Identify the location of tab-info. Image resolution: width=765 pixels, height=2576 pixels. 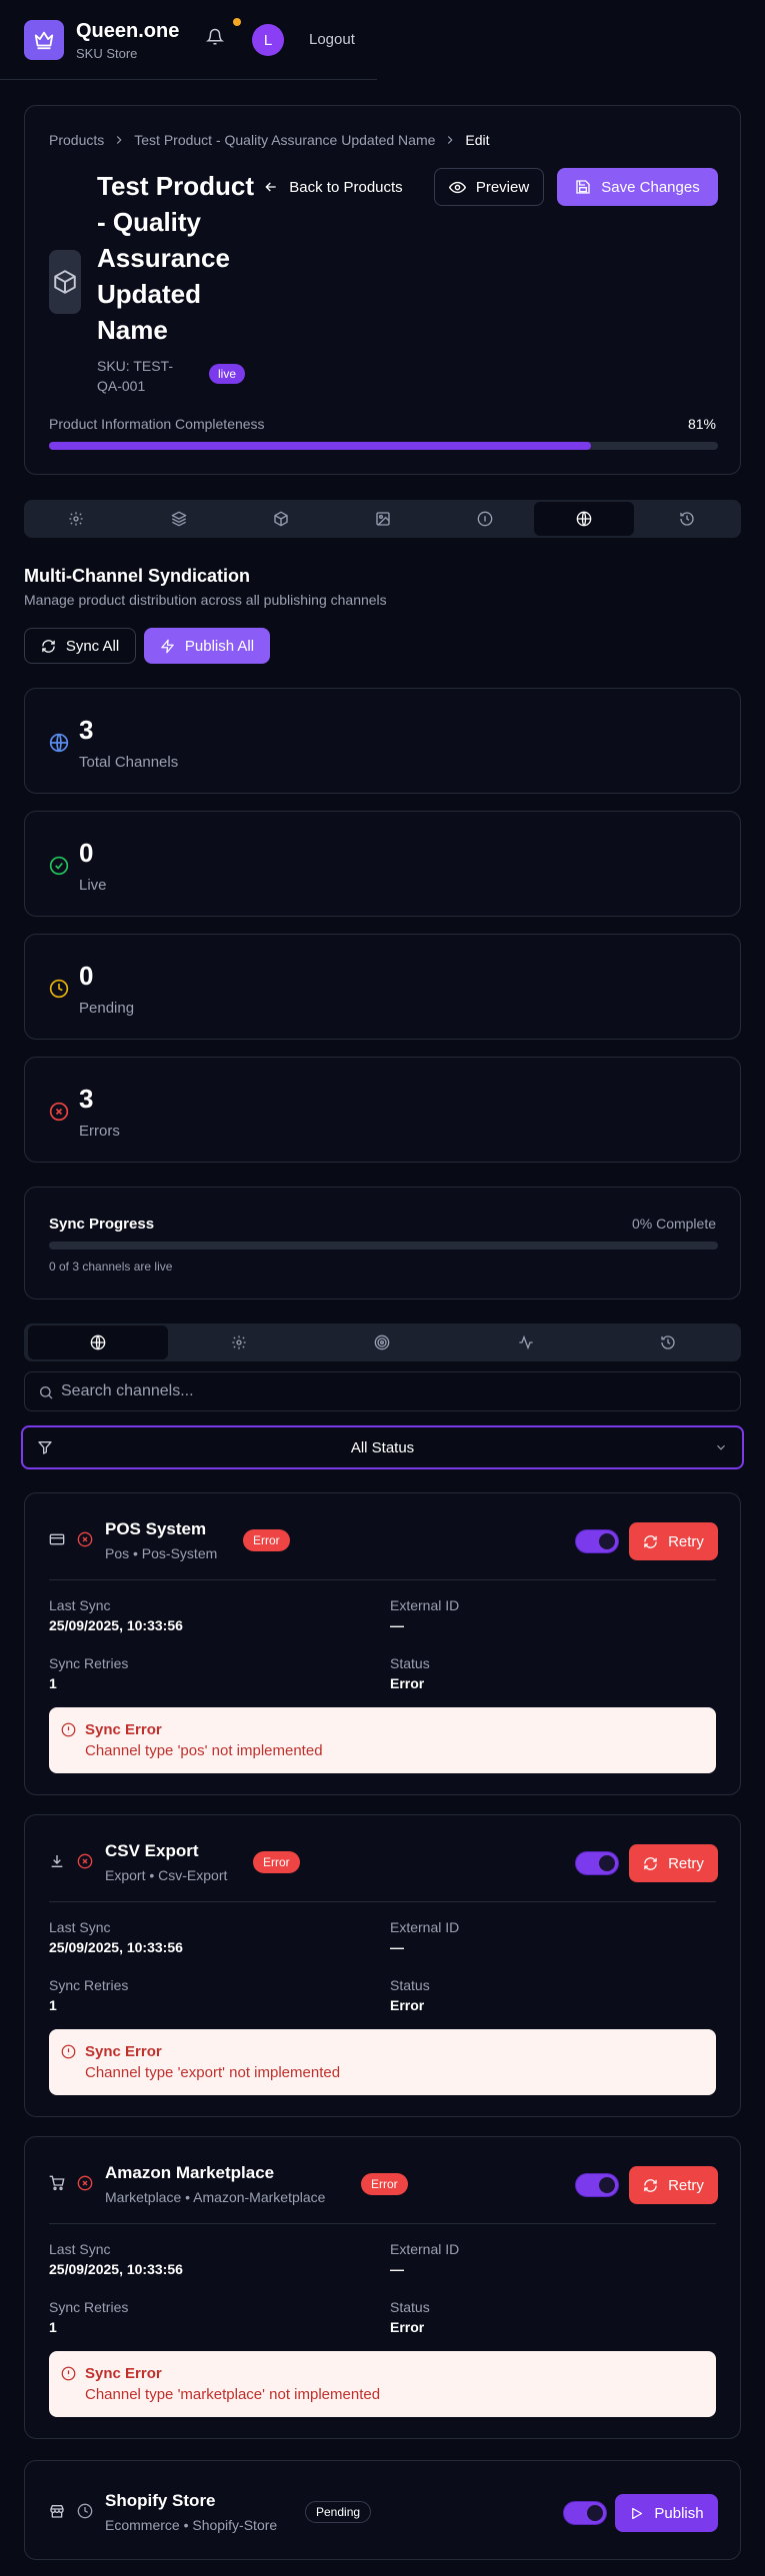
(485, 519).